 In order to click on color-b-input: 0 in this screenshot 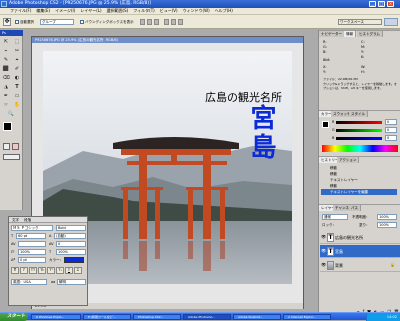, I will do `click(391, 138)`.